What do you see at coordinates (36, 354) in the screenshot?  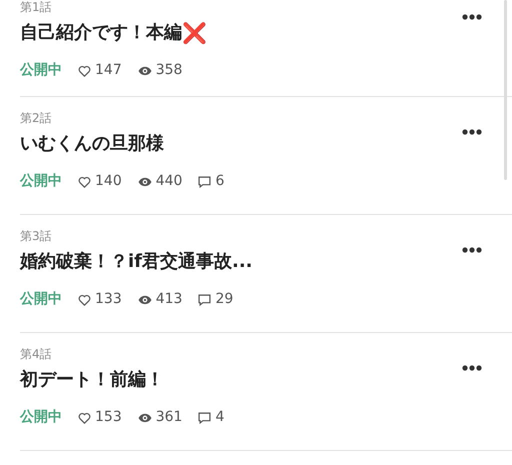 I see `episode-number: 第4話` at bounding box center [36, 354].